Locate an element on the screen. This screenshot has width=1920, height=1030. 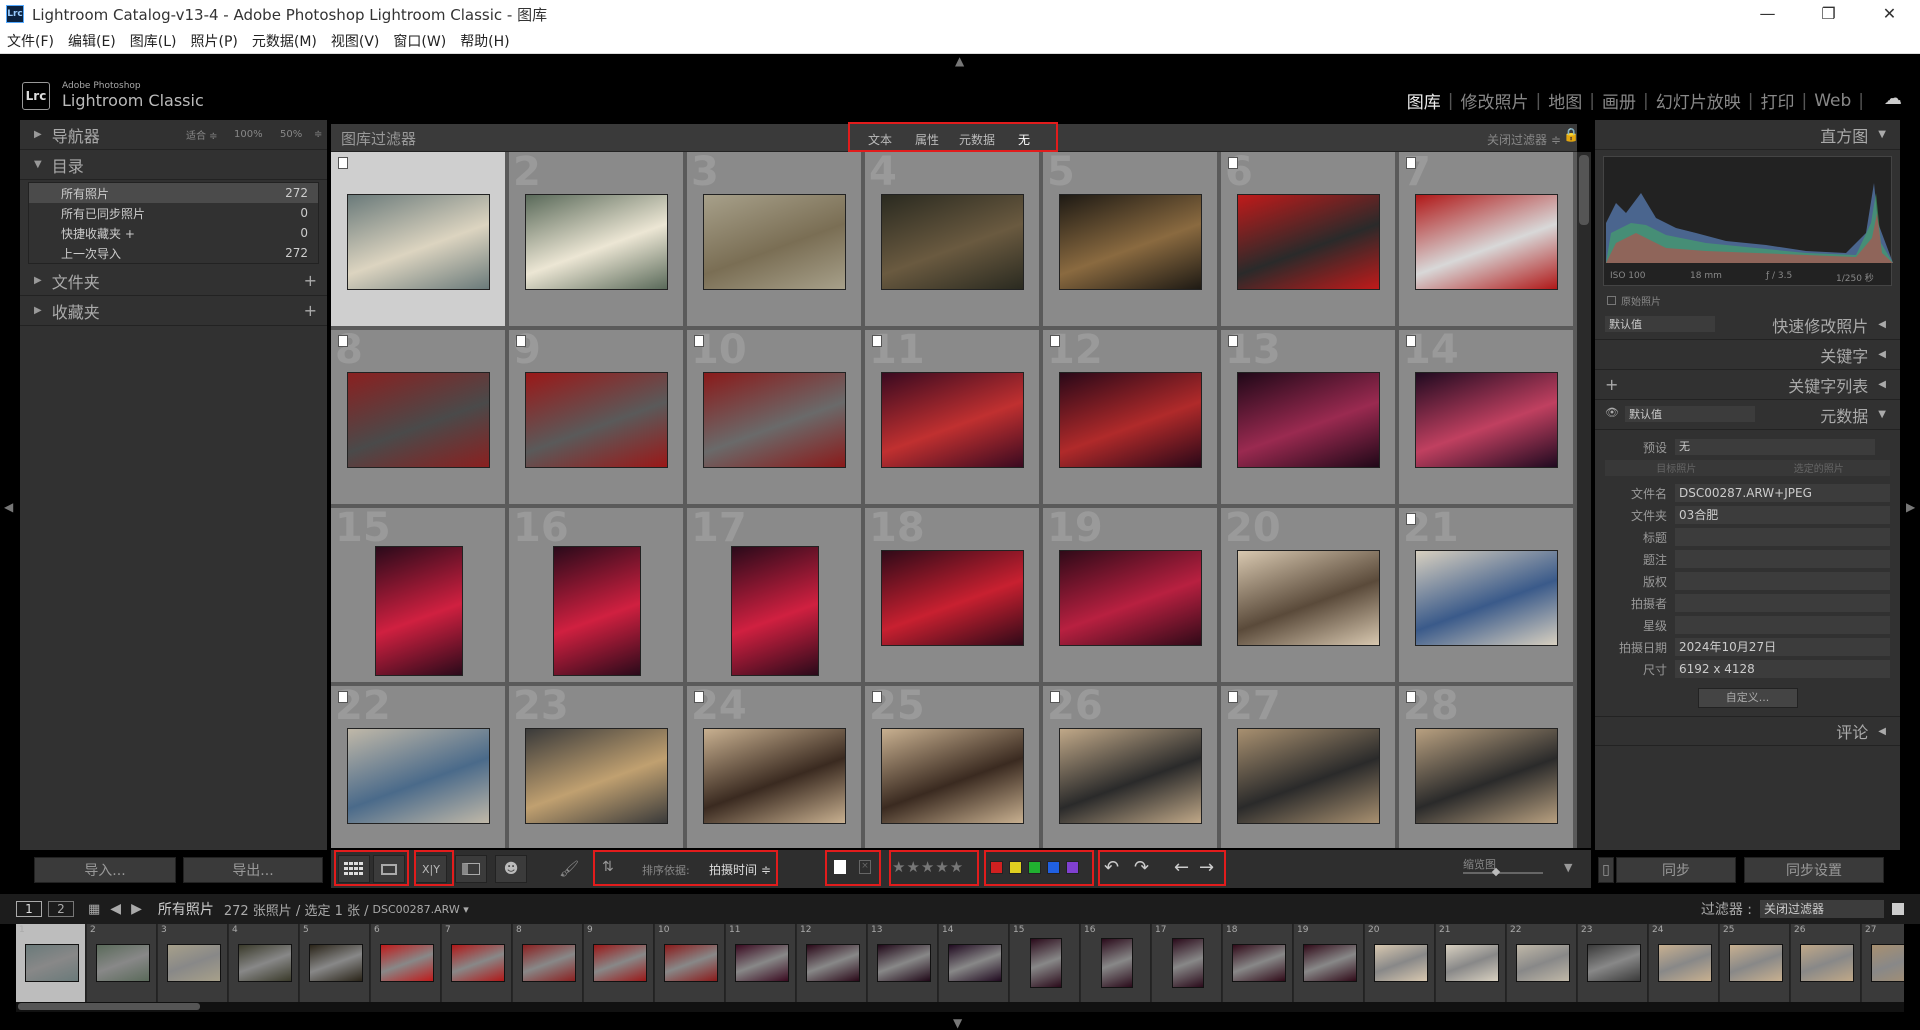
catalog-item-all-photos: 所有照片 272 is located at coordinates (173, 193).